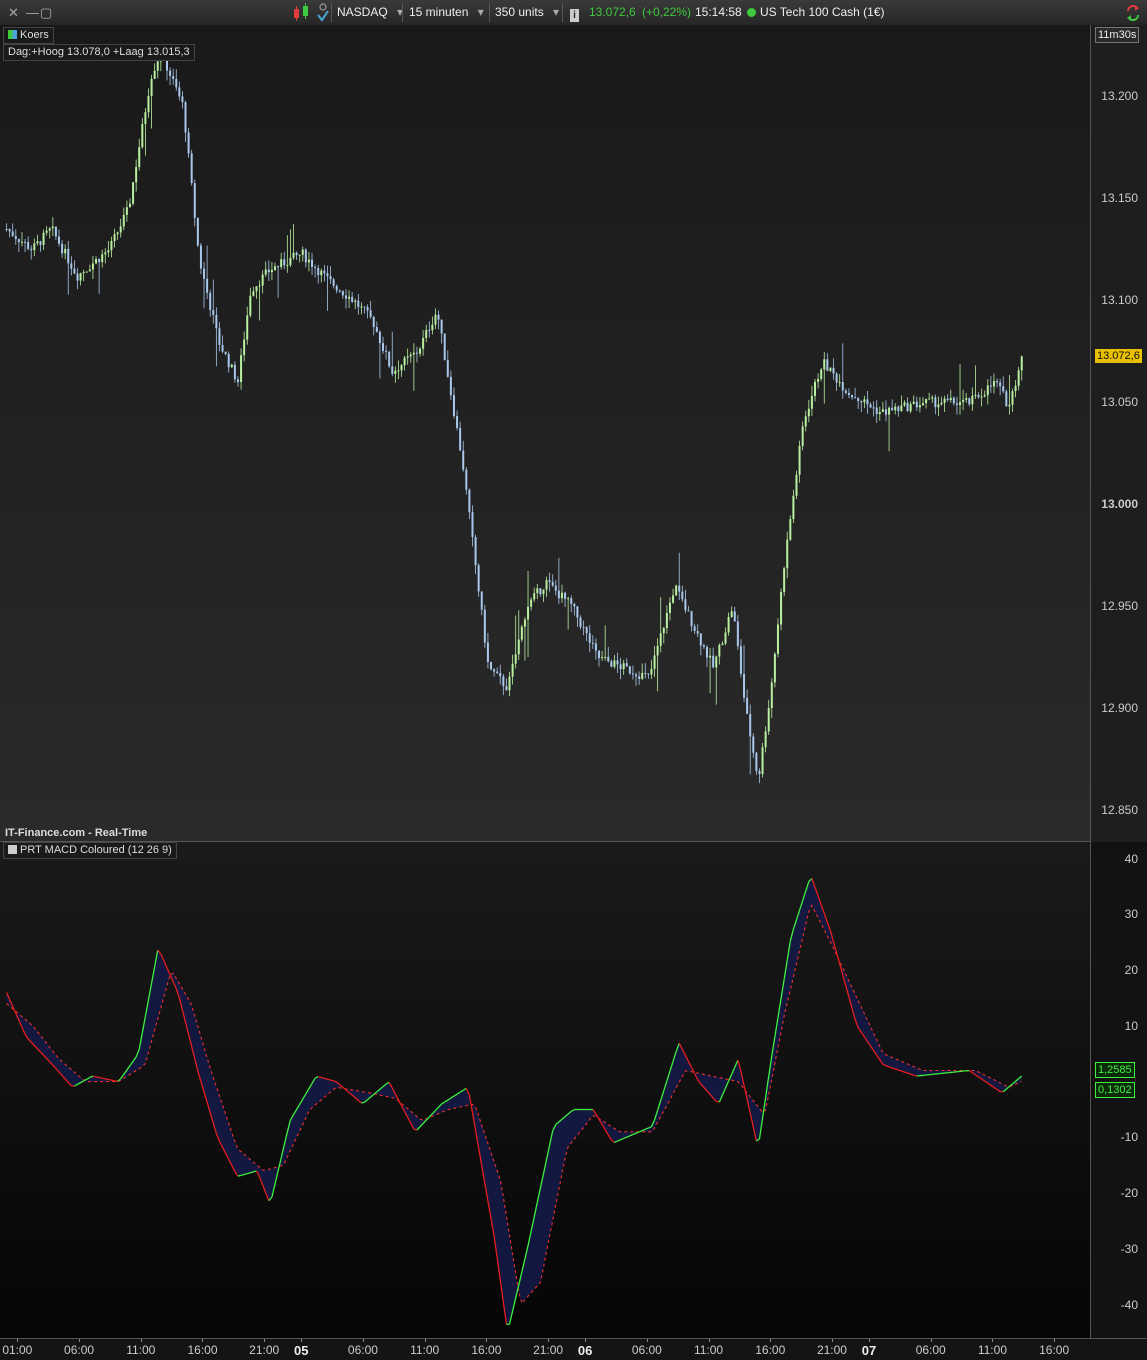 The width and height of the screenshot is (1147, 1360). I want to click on units-select: 350 units ▾, so click(527, 12).